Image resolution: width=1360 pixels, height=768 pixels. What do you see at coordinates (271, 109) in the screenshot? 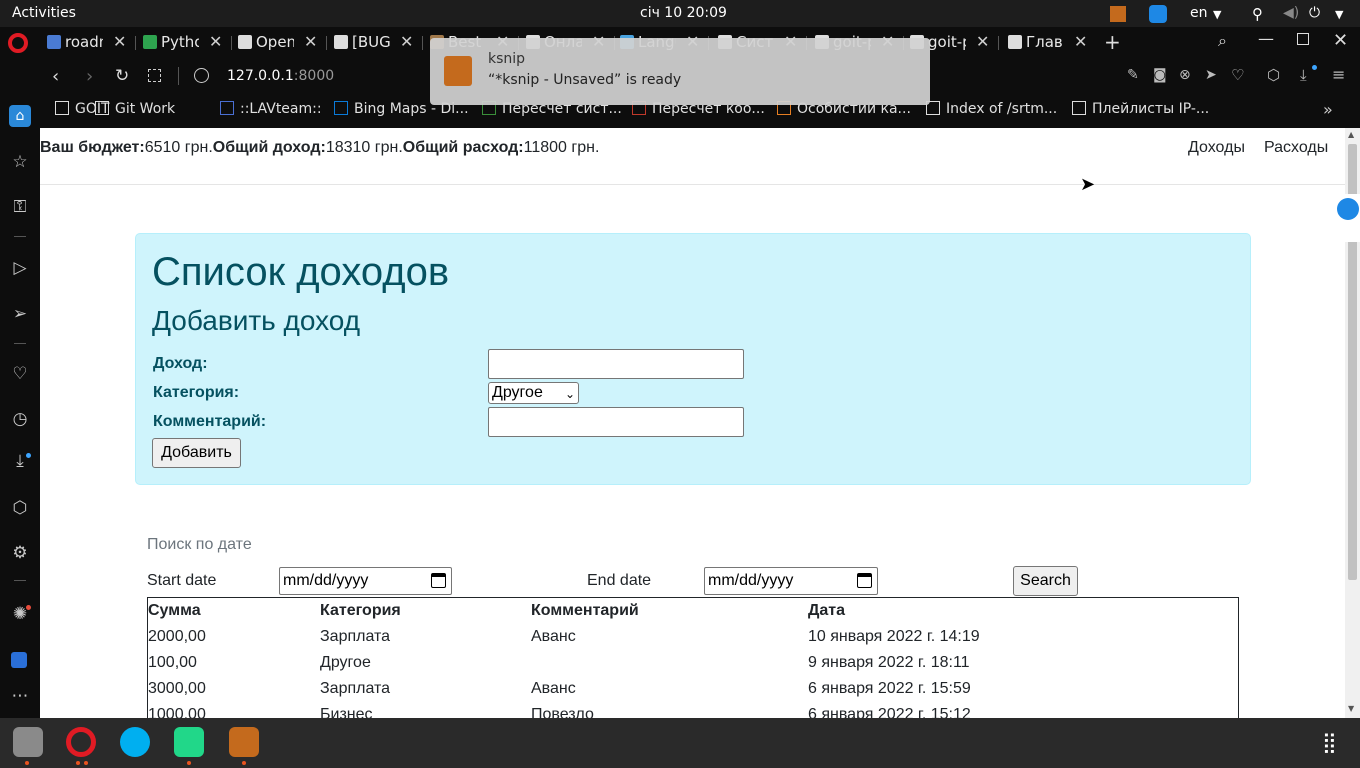
I see `bookmark-item: ::LAVteam::` at bounding box center [271, 109].